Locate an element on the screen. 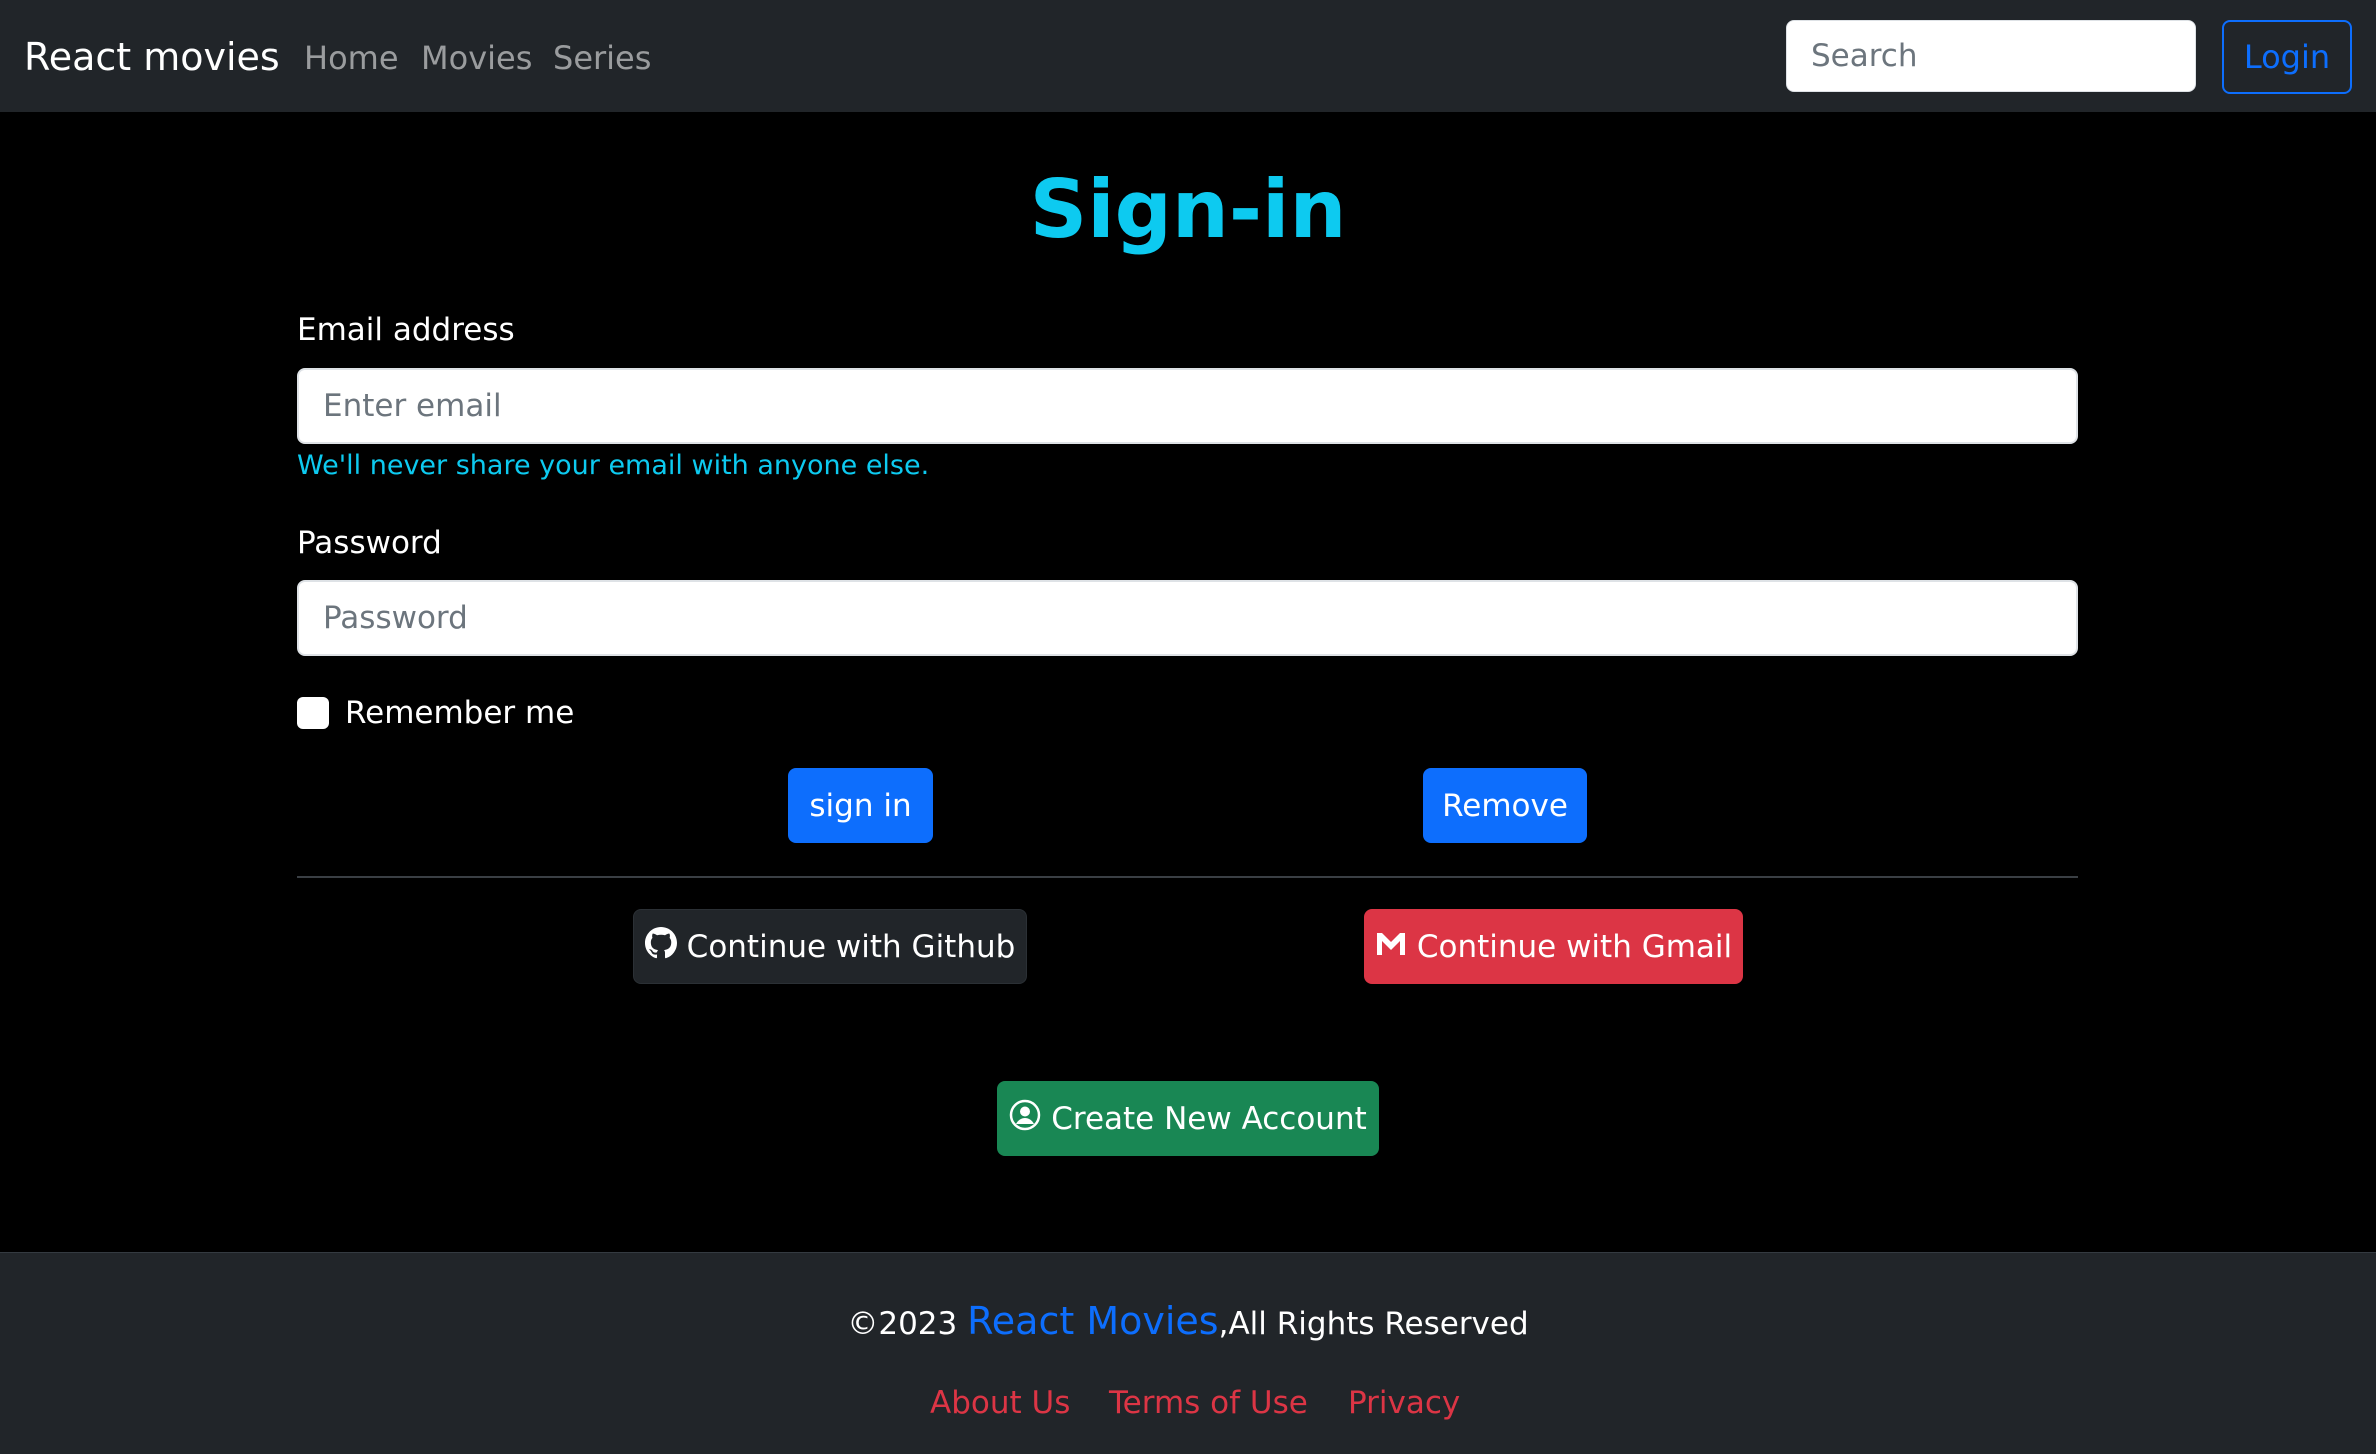 The width and height of the screenshot is (2376, 1454). navbar: React movies Home Movies Series Login is located at coordinates (1188, 56).